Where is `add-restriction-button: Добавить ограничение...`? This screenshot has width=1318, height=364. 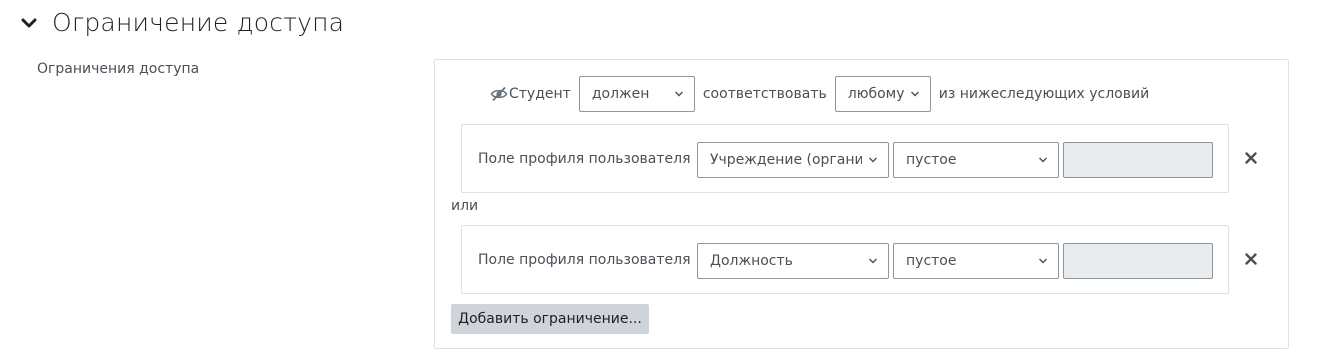
add-restriction-button: Добавить ограничение... is located at coordinates (550, 319).